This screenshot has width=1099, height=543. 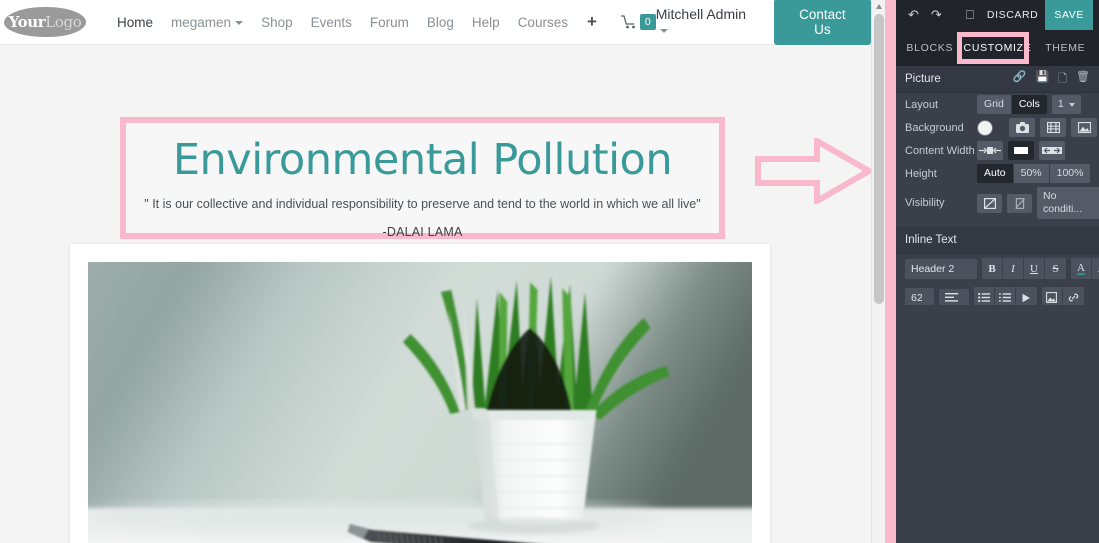 I want to click on nav-item-home: Home, so click(x=135, y=22).